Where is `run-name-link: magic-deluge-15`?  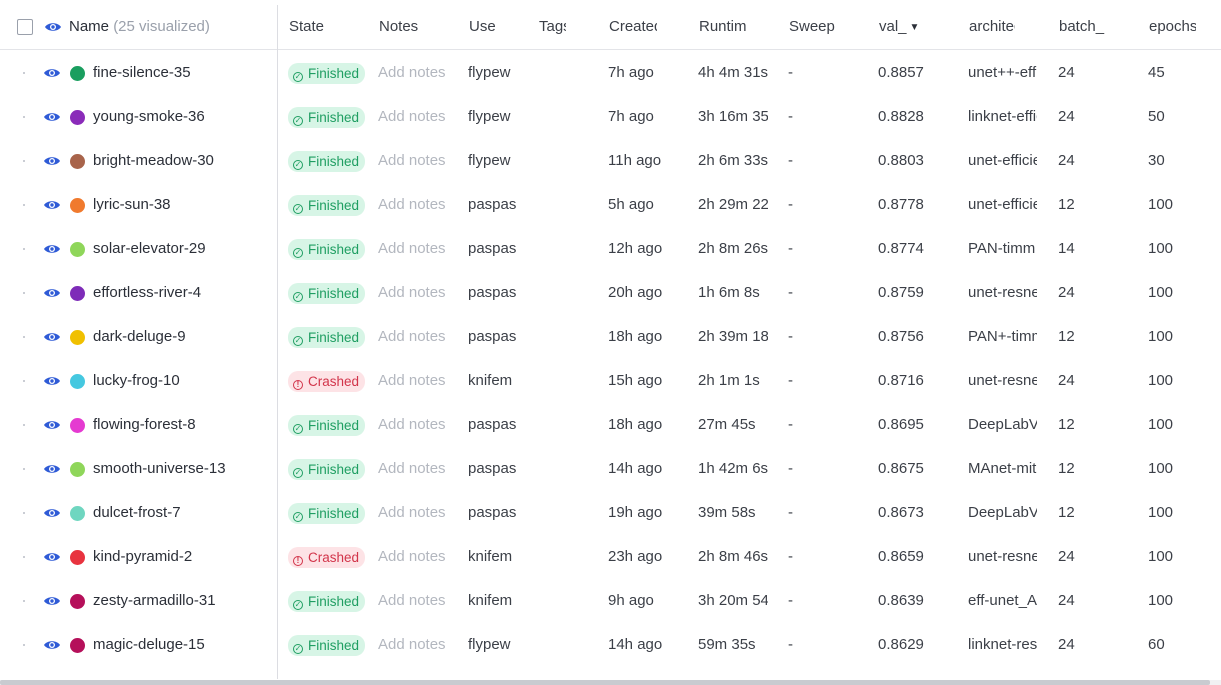
run-name-link: magic-deluge-15 is located at coordinates (149, 645).